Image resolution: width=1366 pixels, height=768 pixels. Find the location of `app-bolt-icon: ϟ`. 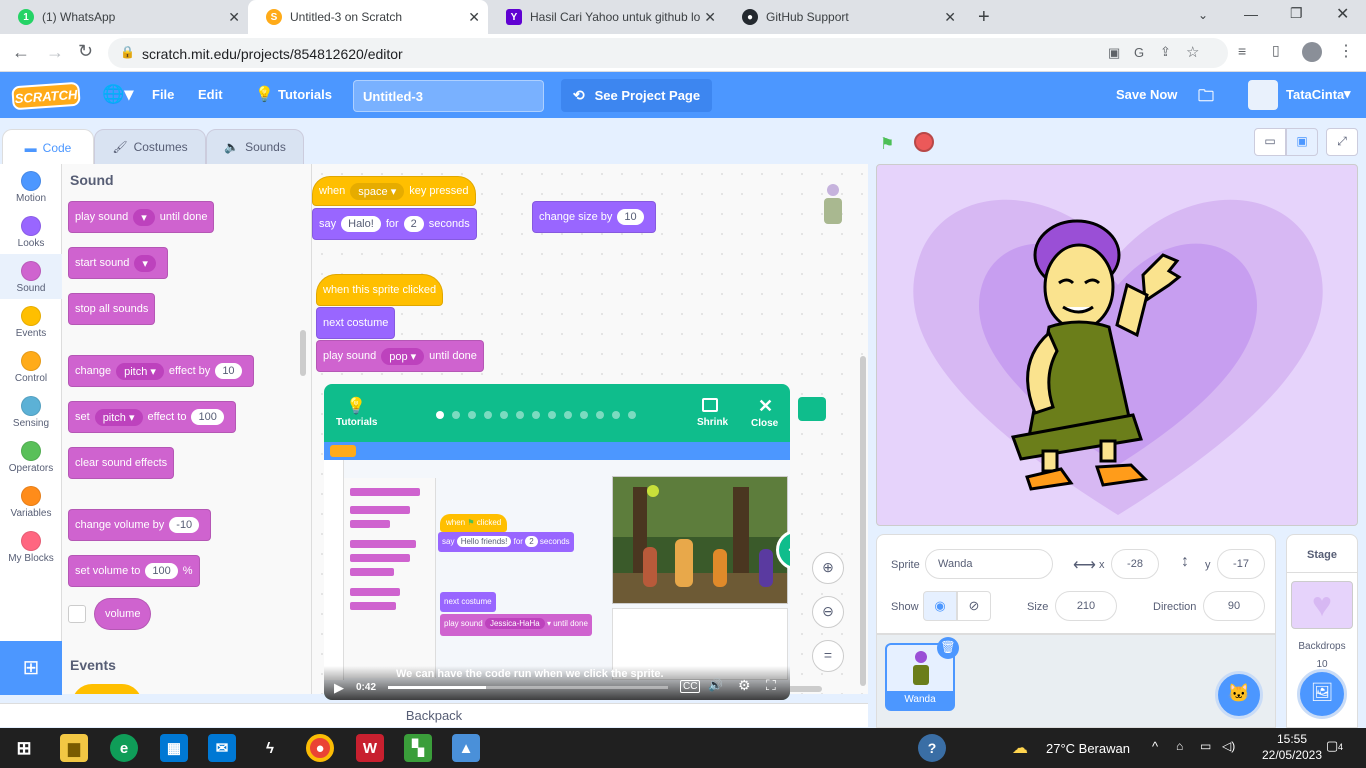

app-bolt-icon: ϟ is located at coordinates (270, 748).